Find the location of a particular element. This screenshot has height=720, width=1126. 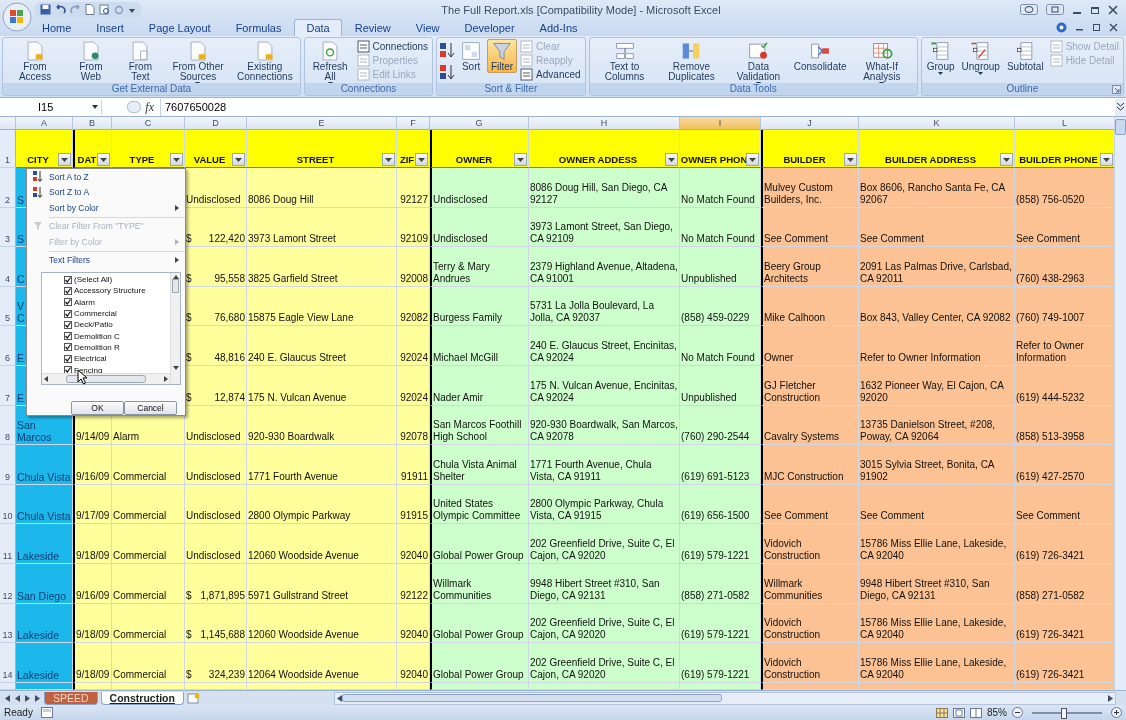

column-header: K is located at coordinates (937, 123).